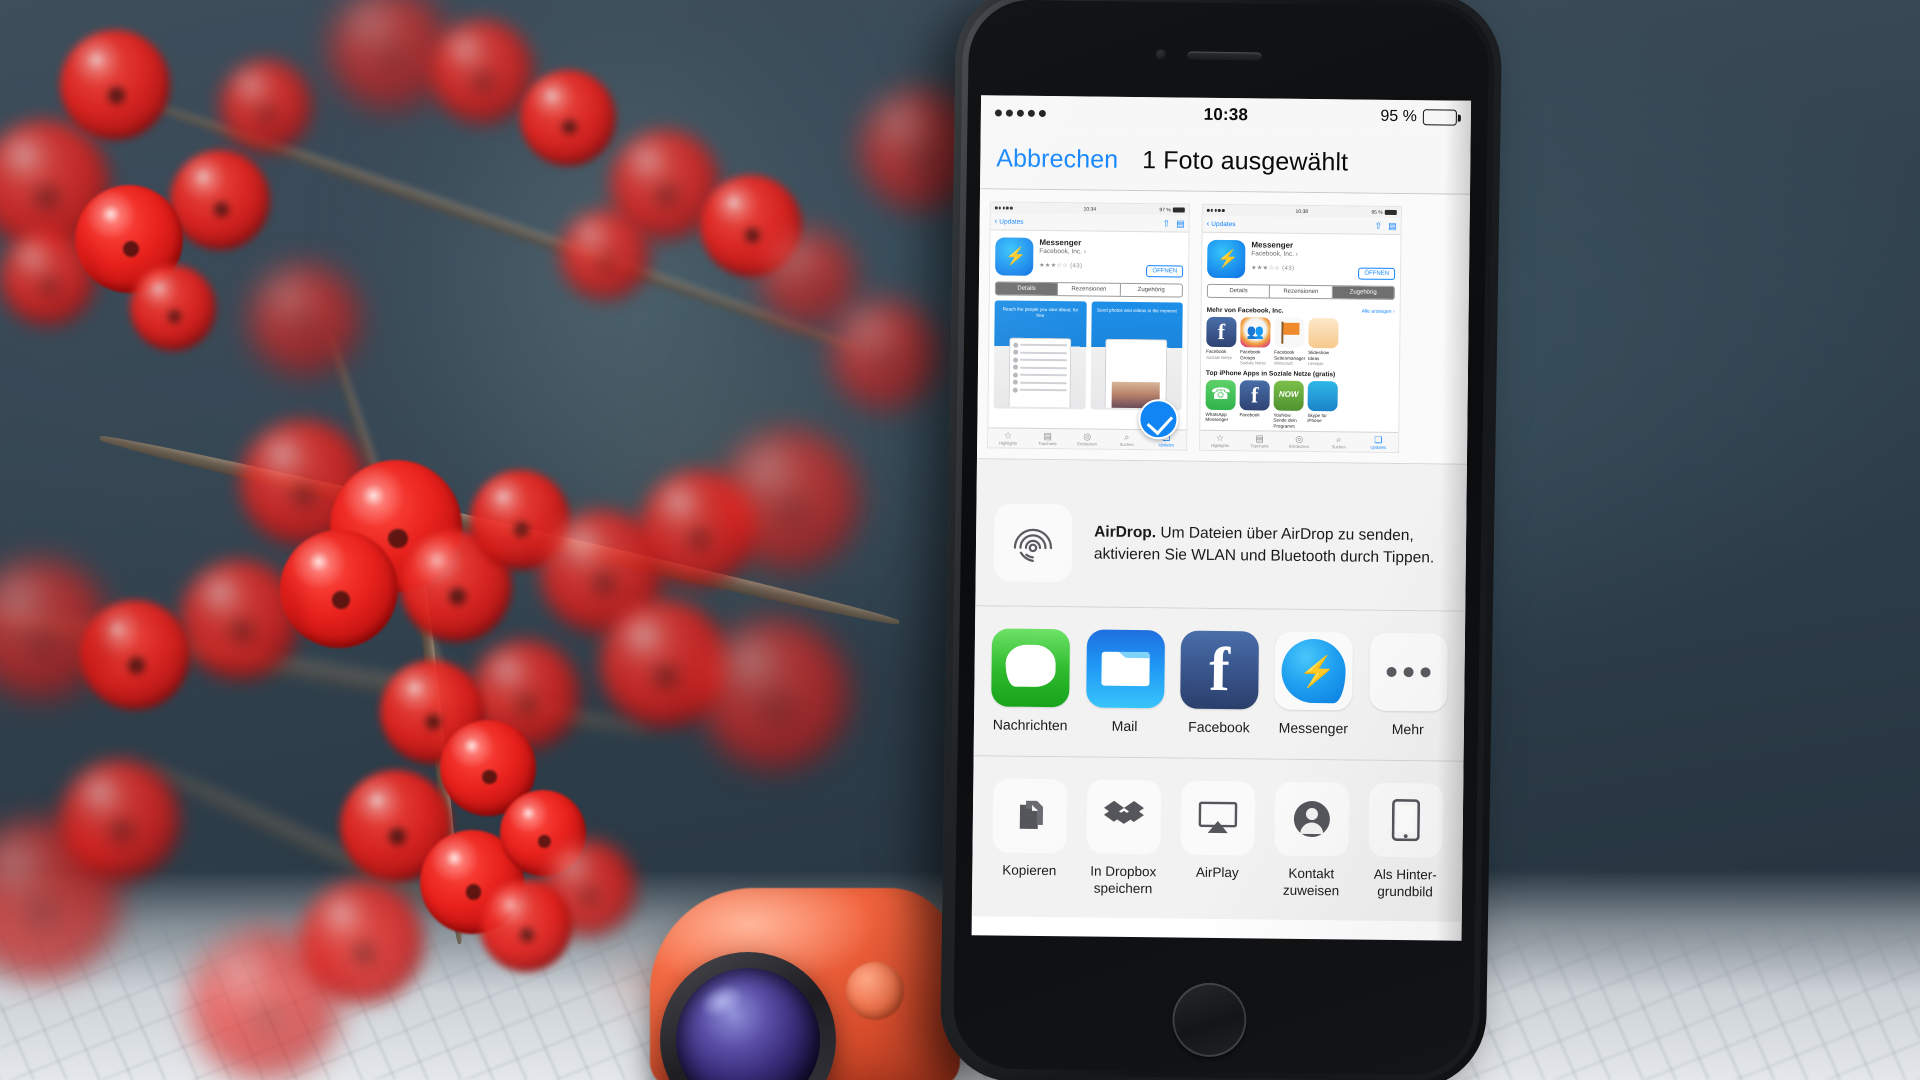 The width and height of the screenshot is (1920, 1080). I want to click on thumb-app-cell: Slideshow Ideas Lifestyle, so click(1323, 342).